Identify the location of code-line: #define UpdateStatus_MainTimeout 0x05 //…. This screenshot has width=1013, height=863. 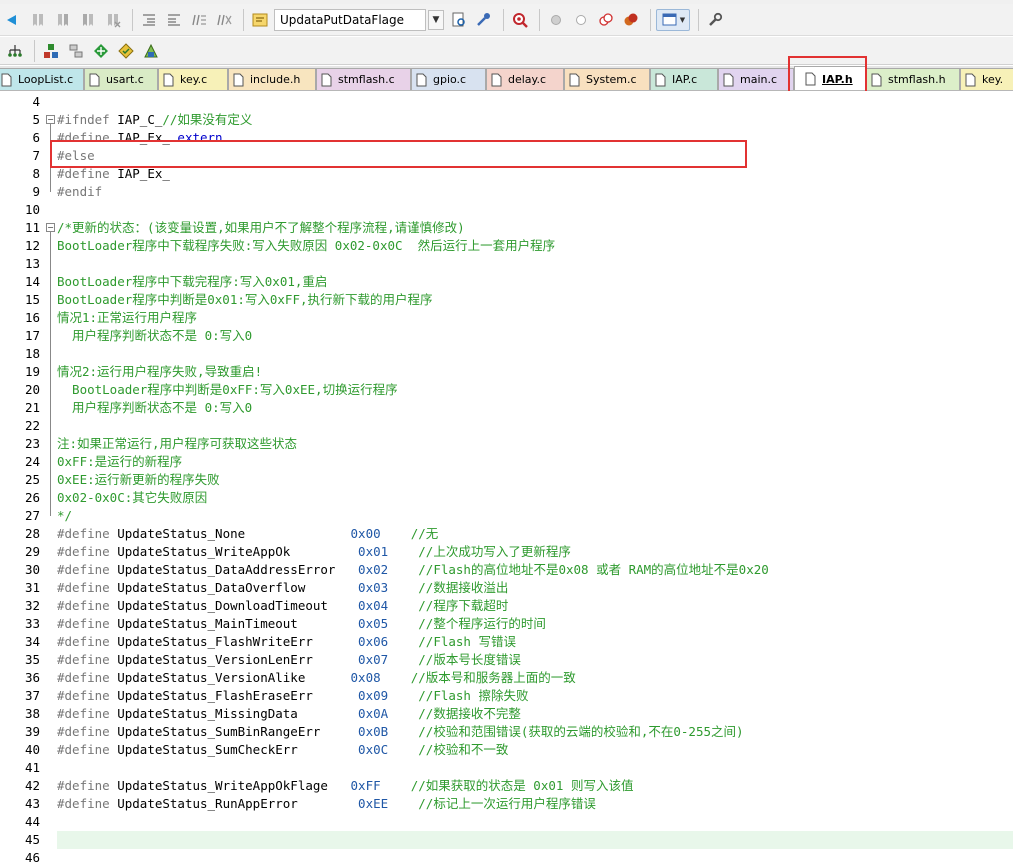
(301, 624).